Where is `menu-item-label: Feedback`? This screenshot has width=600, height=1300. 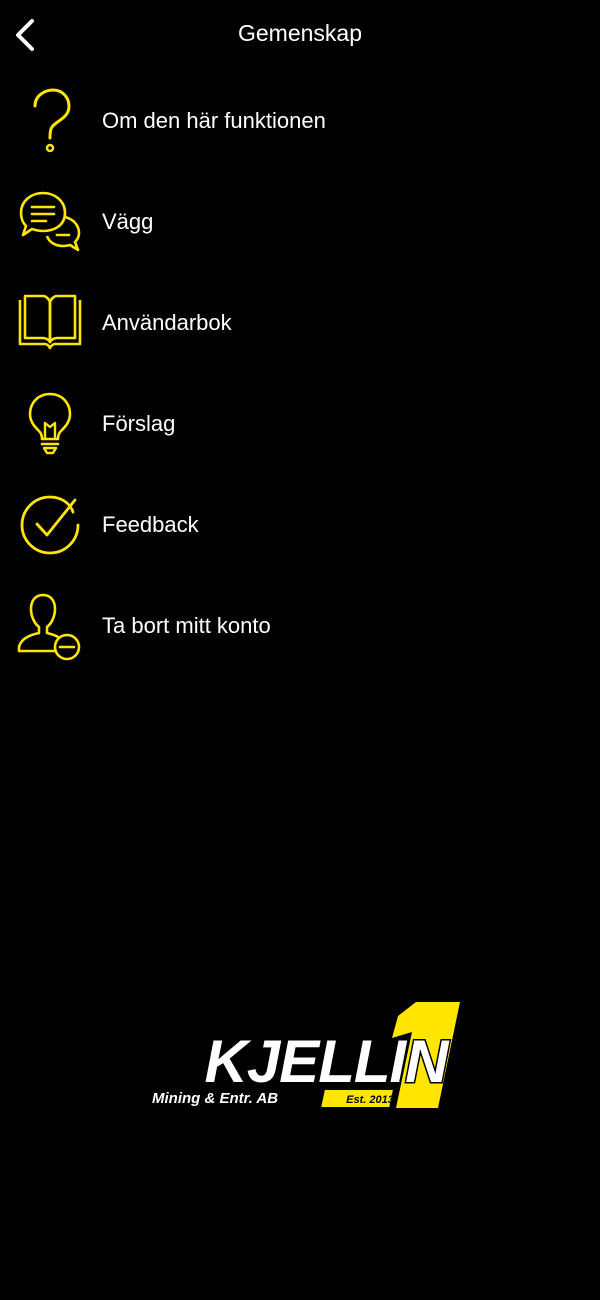
menu-item-label: Feedback is located at coordinates (150, 524).